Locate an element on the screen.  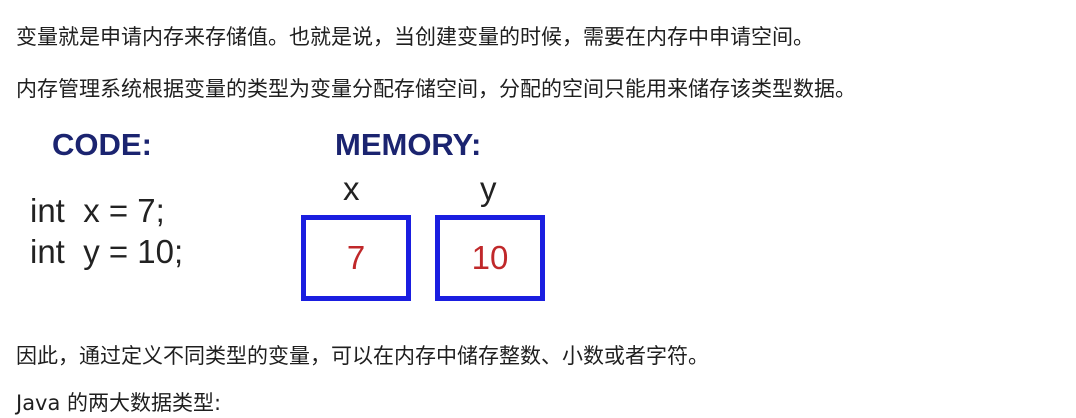
variable-label-y: y is located at coordinates (488, 188).